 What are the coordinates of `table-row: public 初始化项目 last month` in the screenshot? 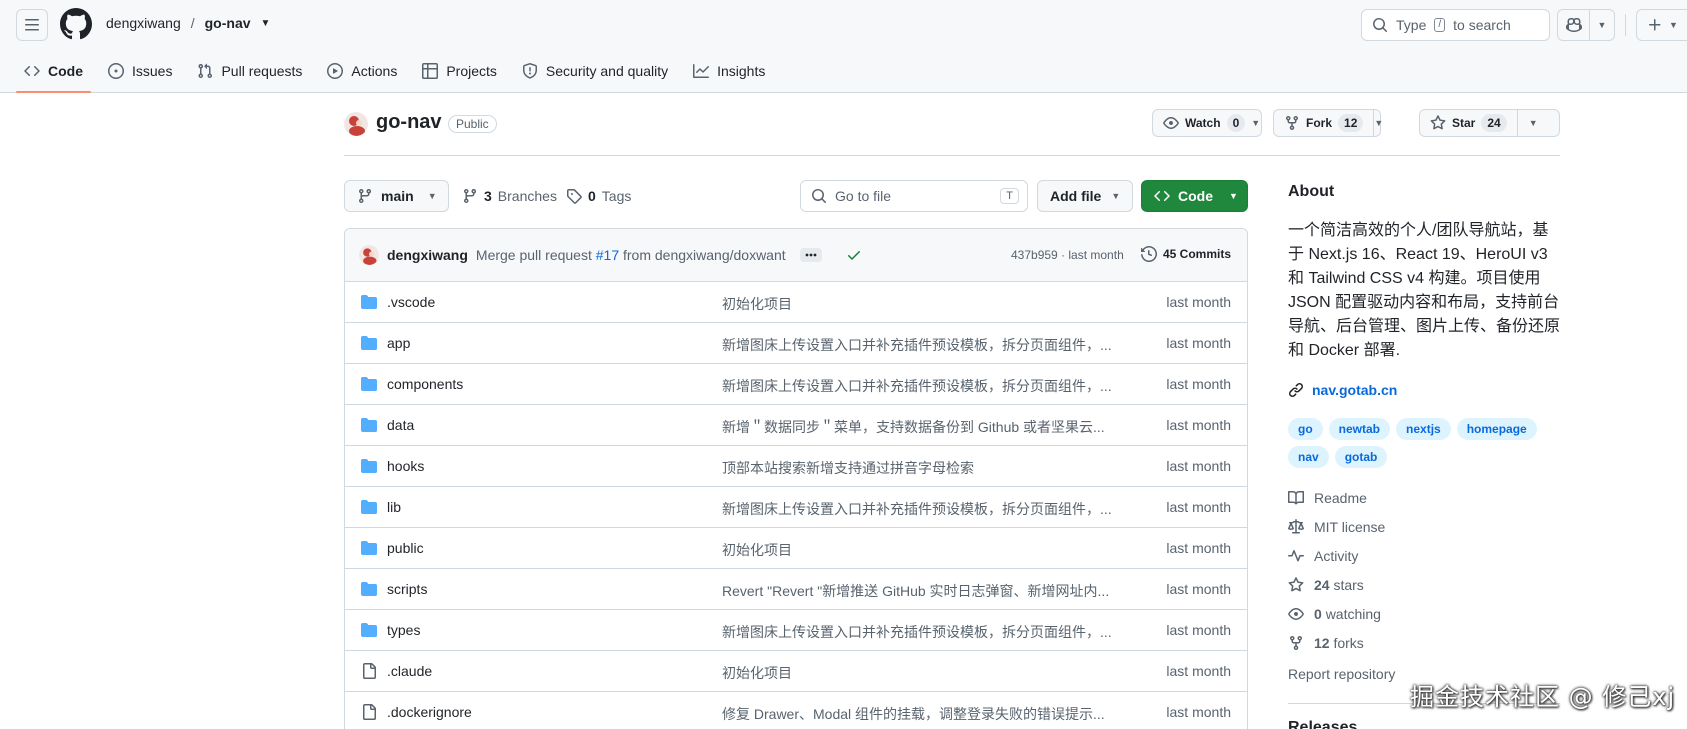 It's located at (796, 548).